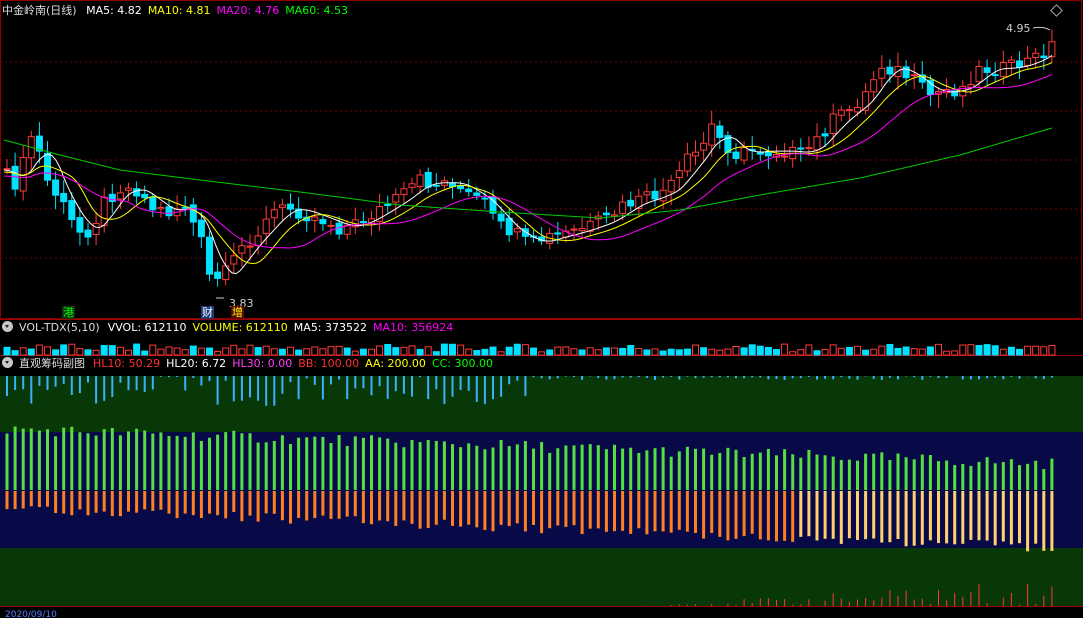 The height and width of the screenshot is (618, 1083). What do you see at coordinates (329, 363) in the screenshot?
I see `chip-panel-value: BB: 100.00` at bounding box center [329, 363].